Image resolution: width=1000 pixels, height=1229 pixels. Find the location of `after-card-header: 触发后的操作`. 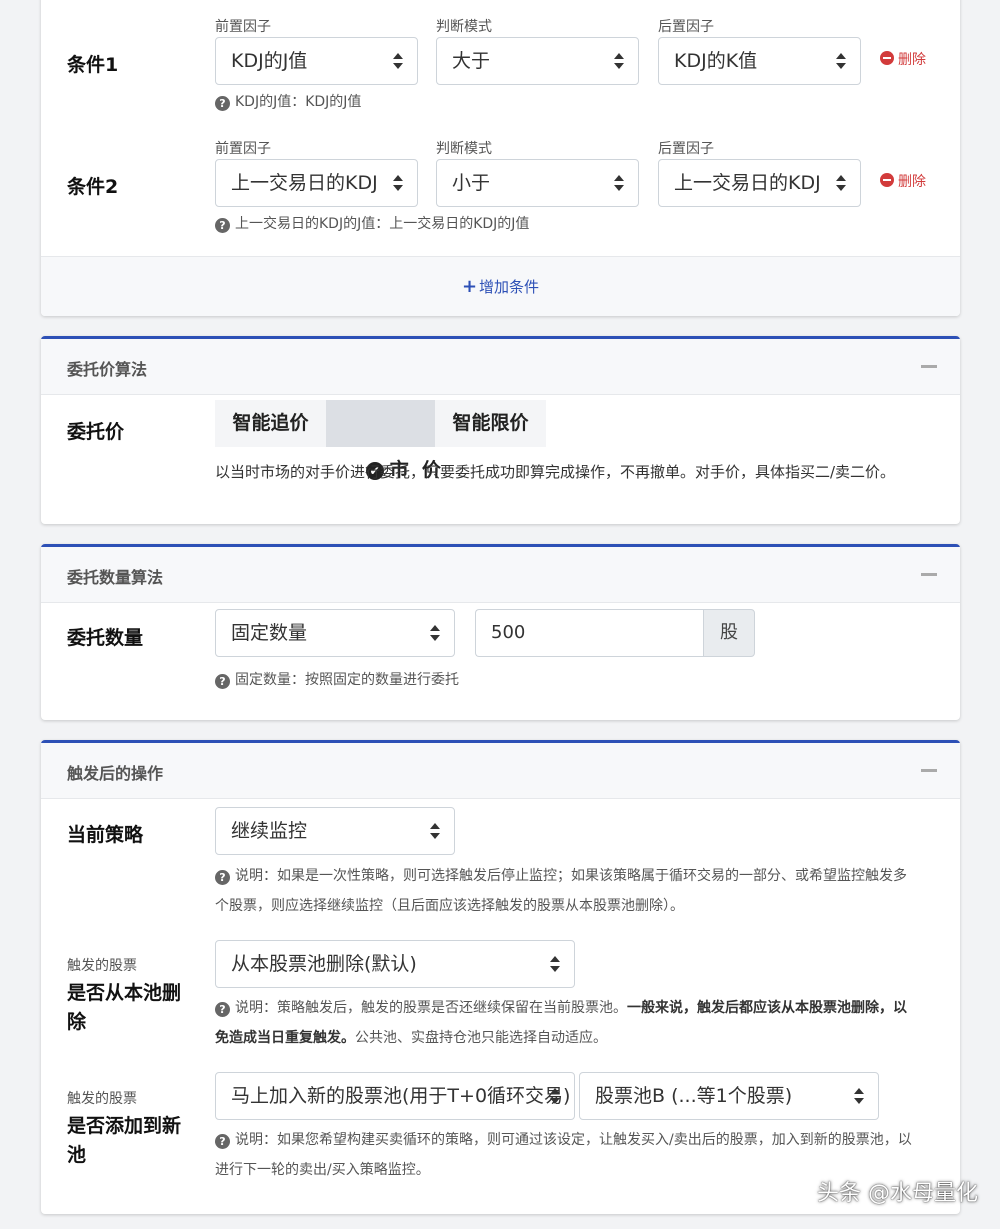

after-card-header: 触发后的操作 is located at coordinates (500, 771).